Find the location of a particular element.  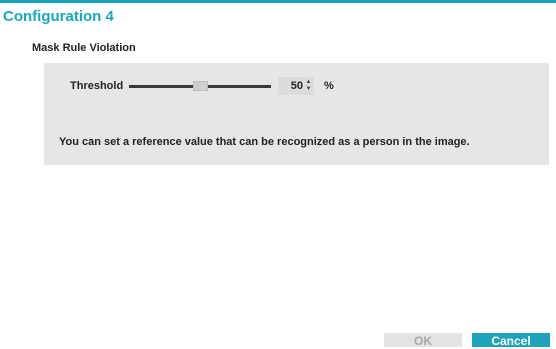

spin-down-icon: ▼ is located at coordinates (308, 89).